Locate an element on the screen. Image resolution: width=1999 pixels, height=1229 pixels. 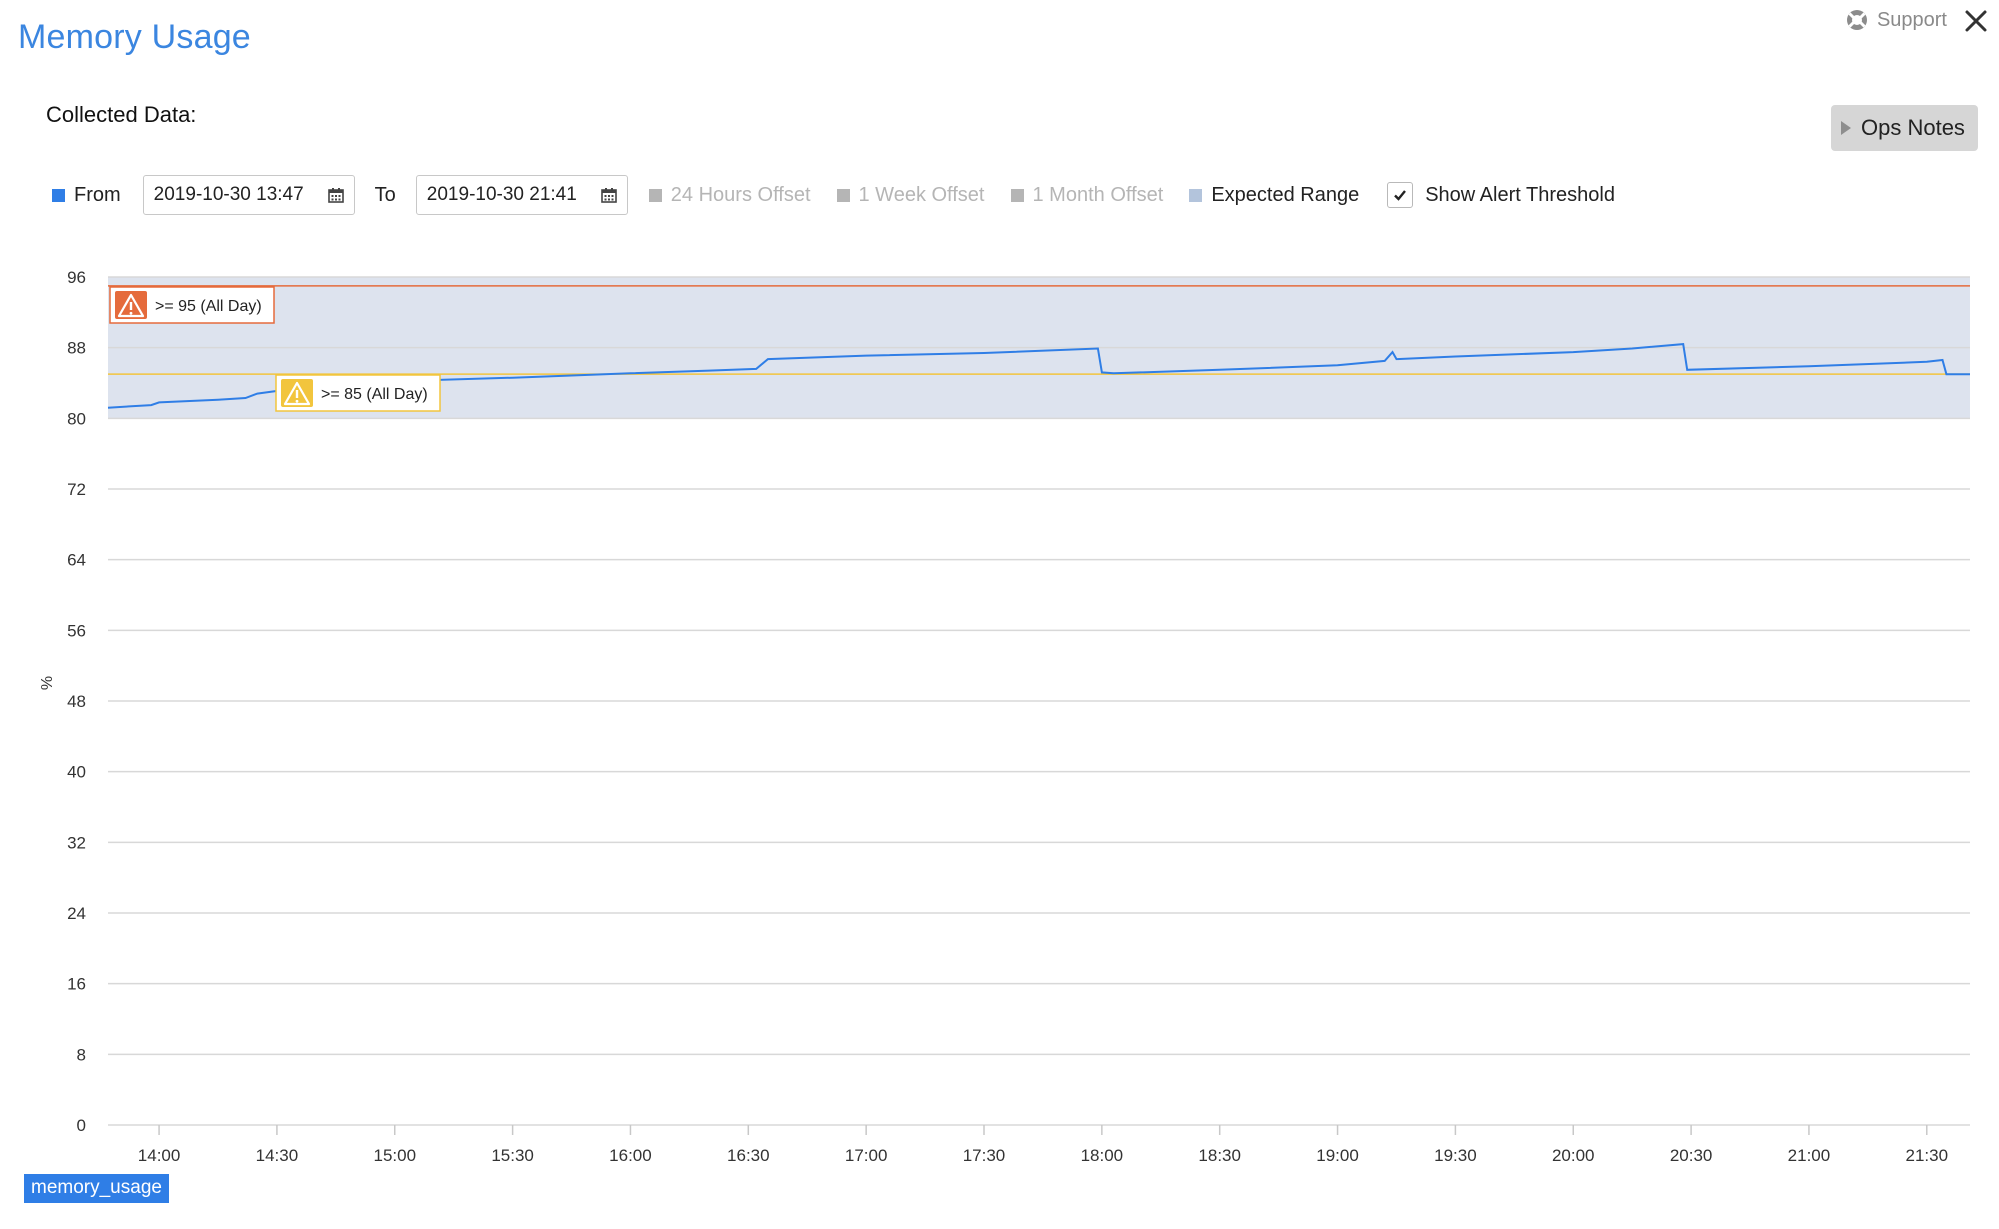
y-tick-label: 56 is located at coordinates (76, 630).